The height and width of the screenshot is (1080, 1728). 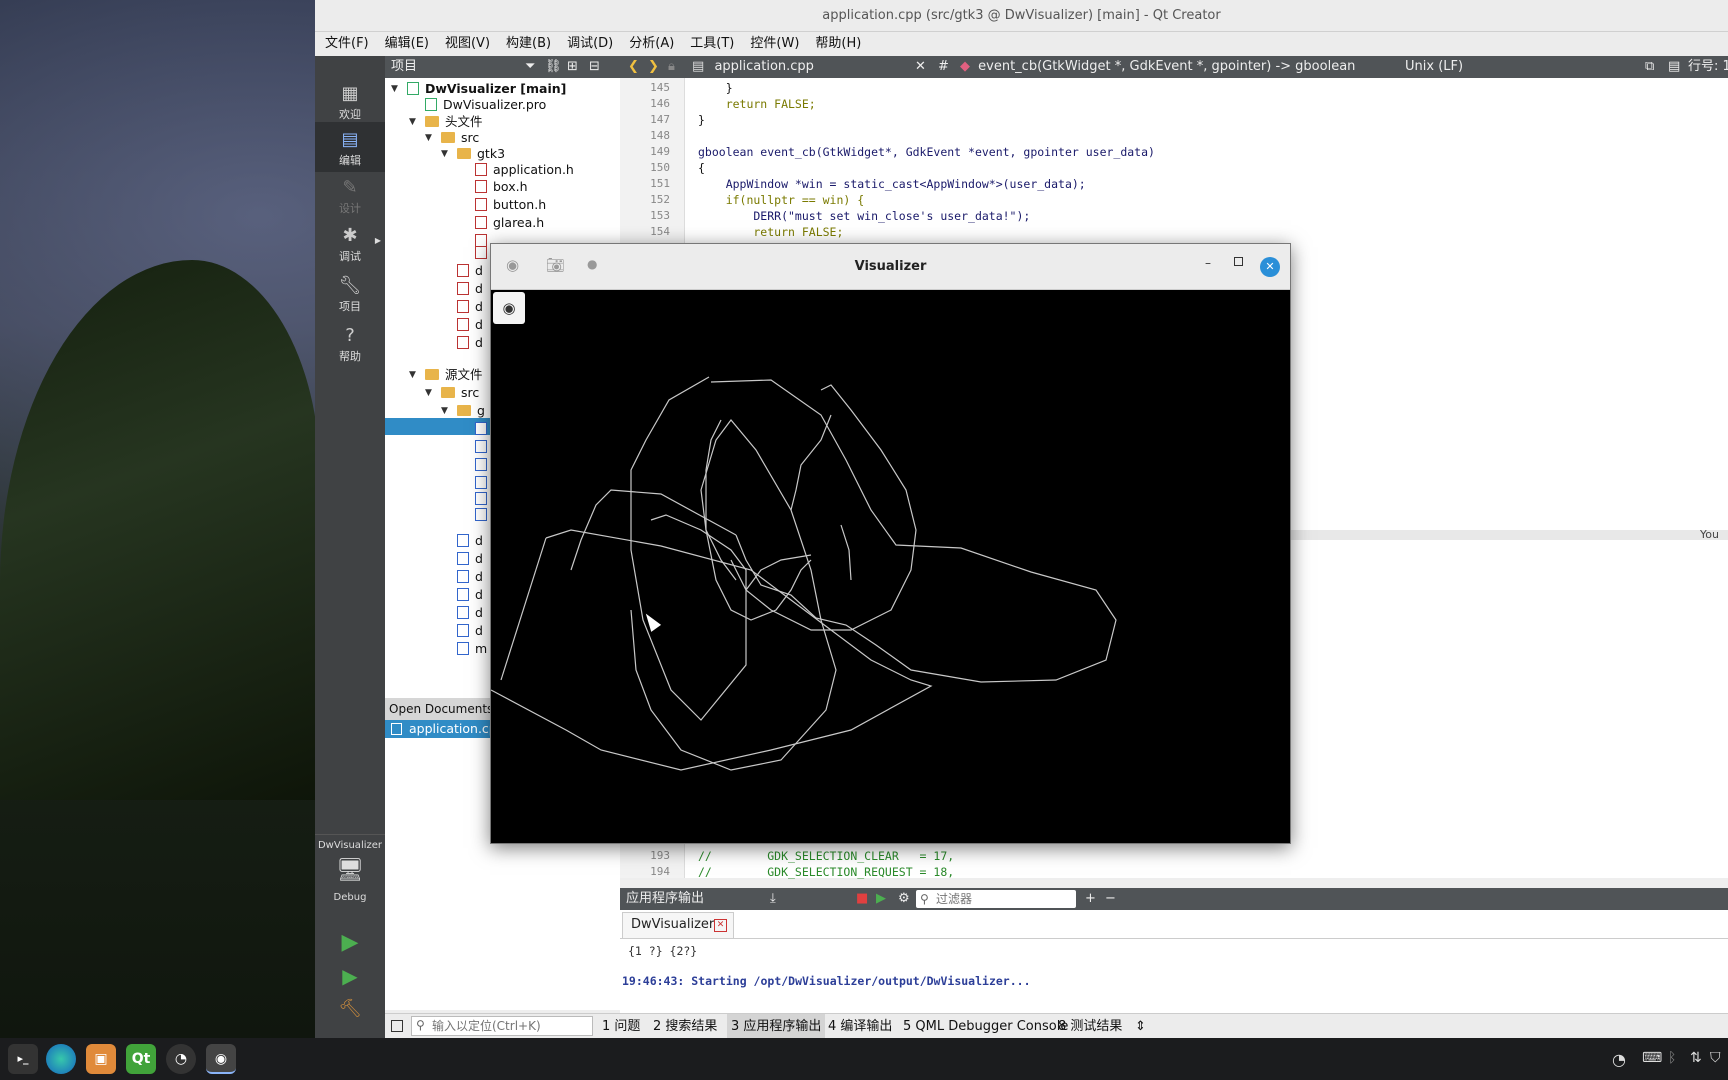 I want to click on tree-label: m, so click(x=481, y=648).